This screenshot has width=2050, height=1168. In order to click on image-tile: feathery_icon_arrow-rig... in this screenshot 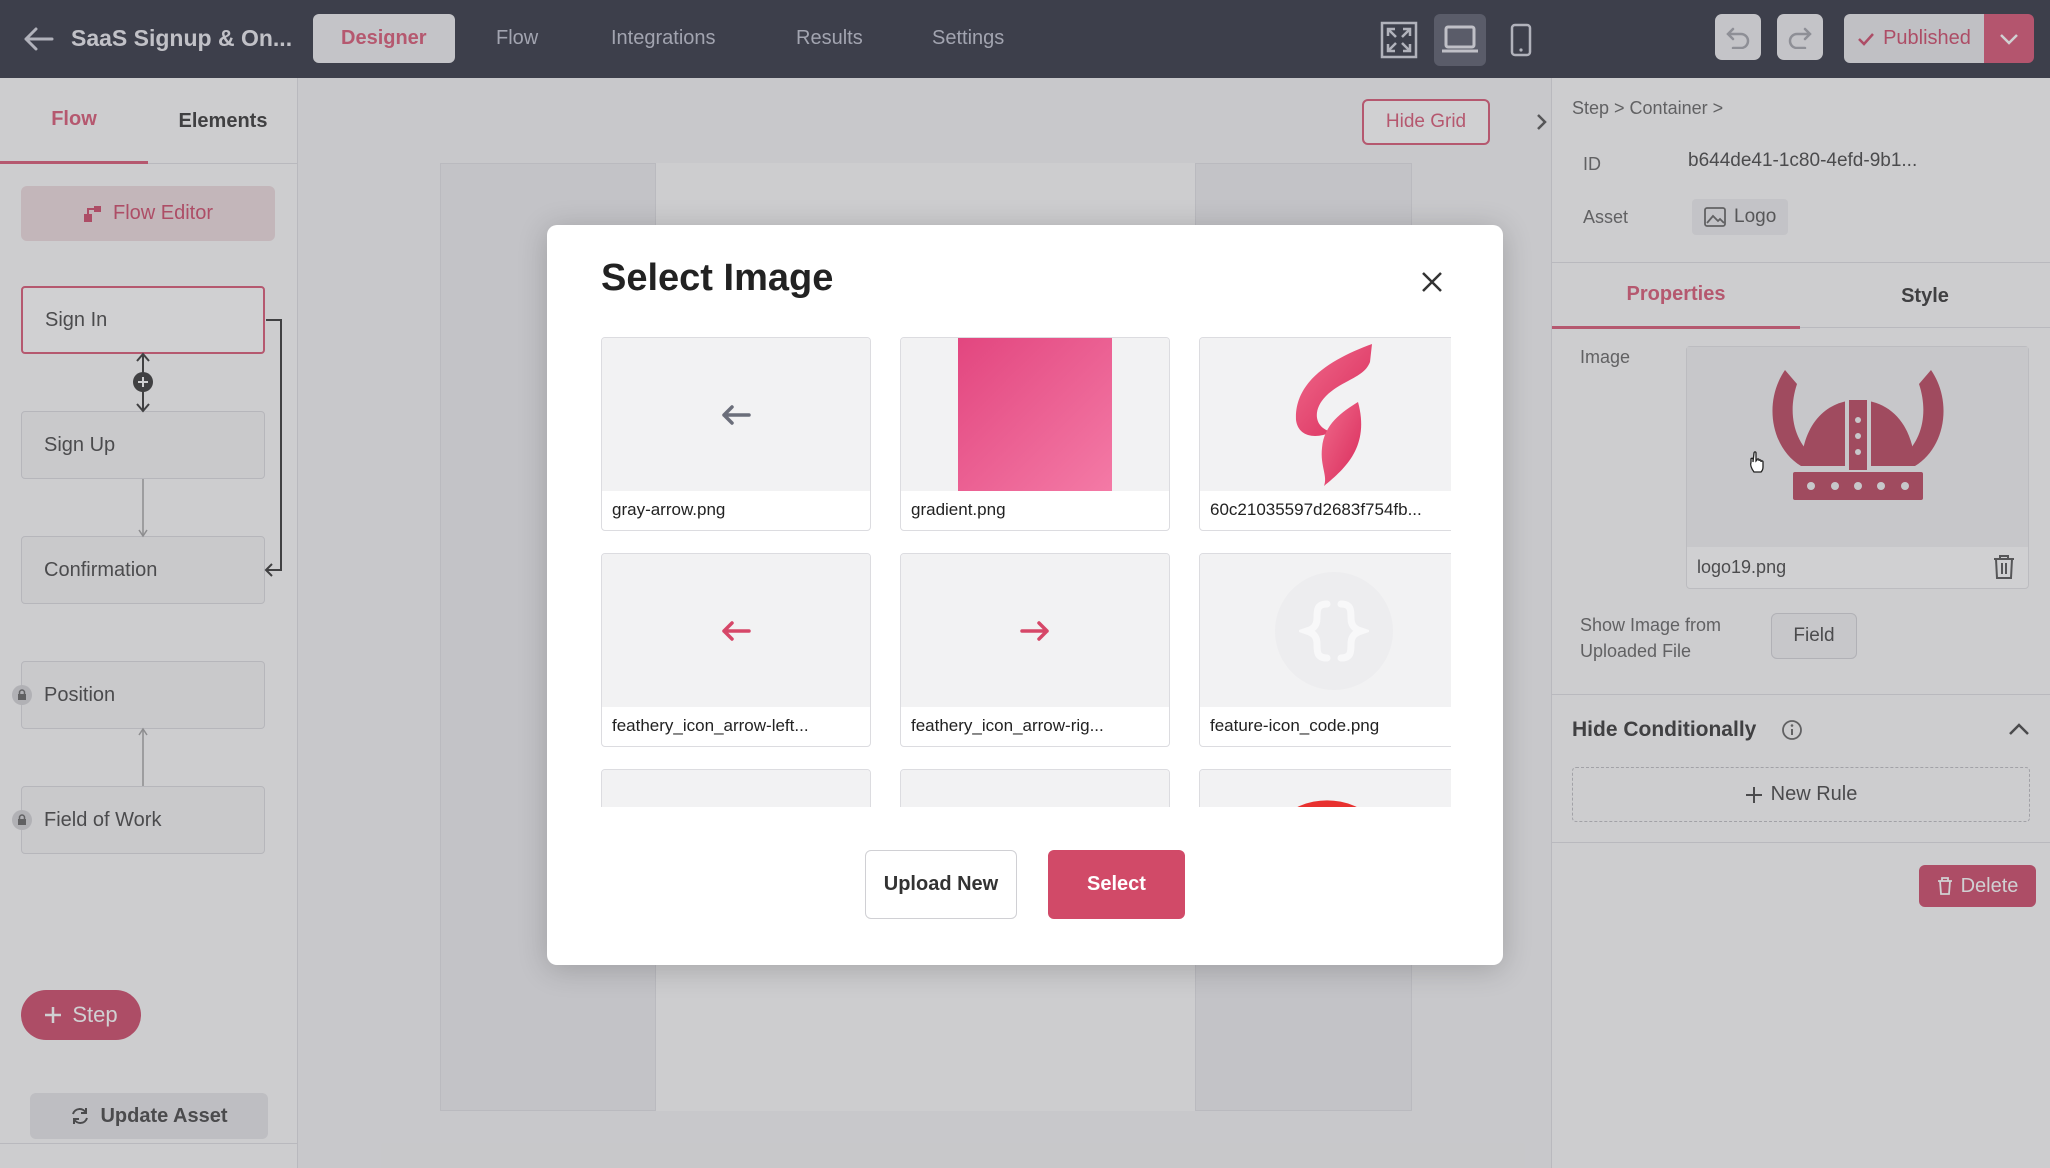, I will do `click(1035, 650)`.